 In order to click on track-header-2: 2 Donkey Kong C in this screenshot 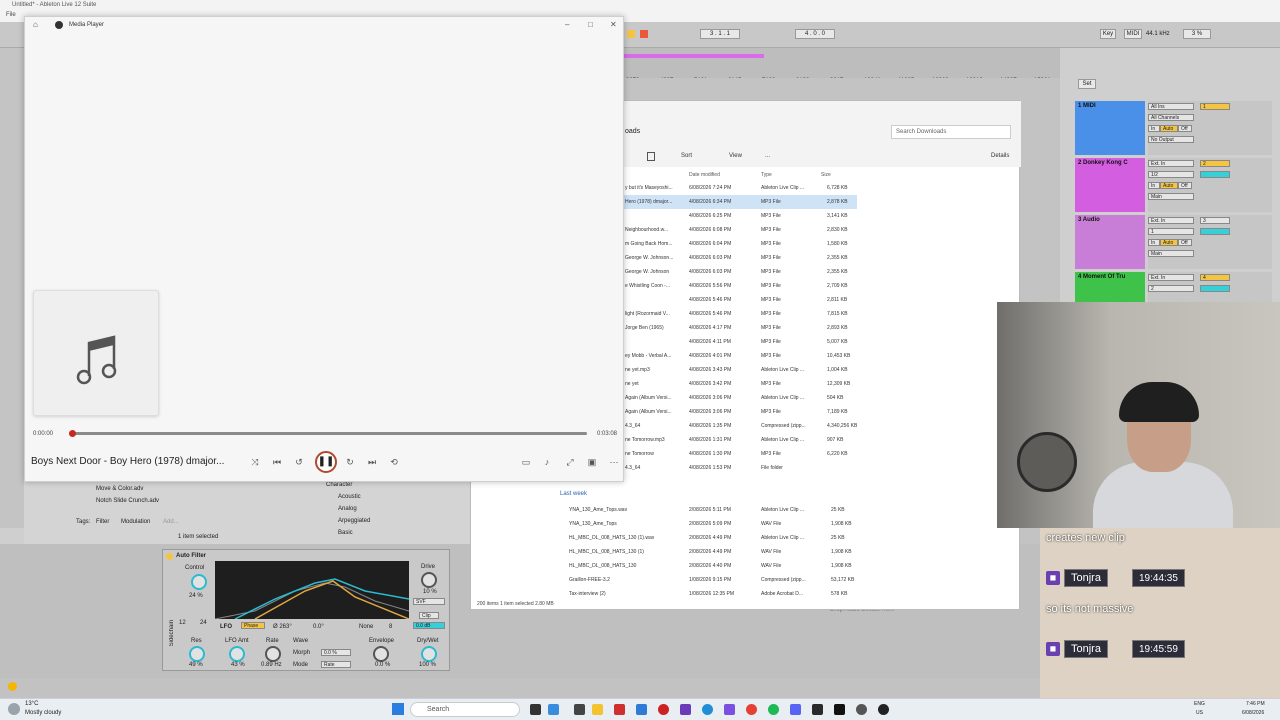, I will do `click(1110, 185)`.